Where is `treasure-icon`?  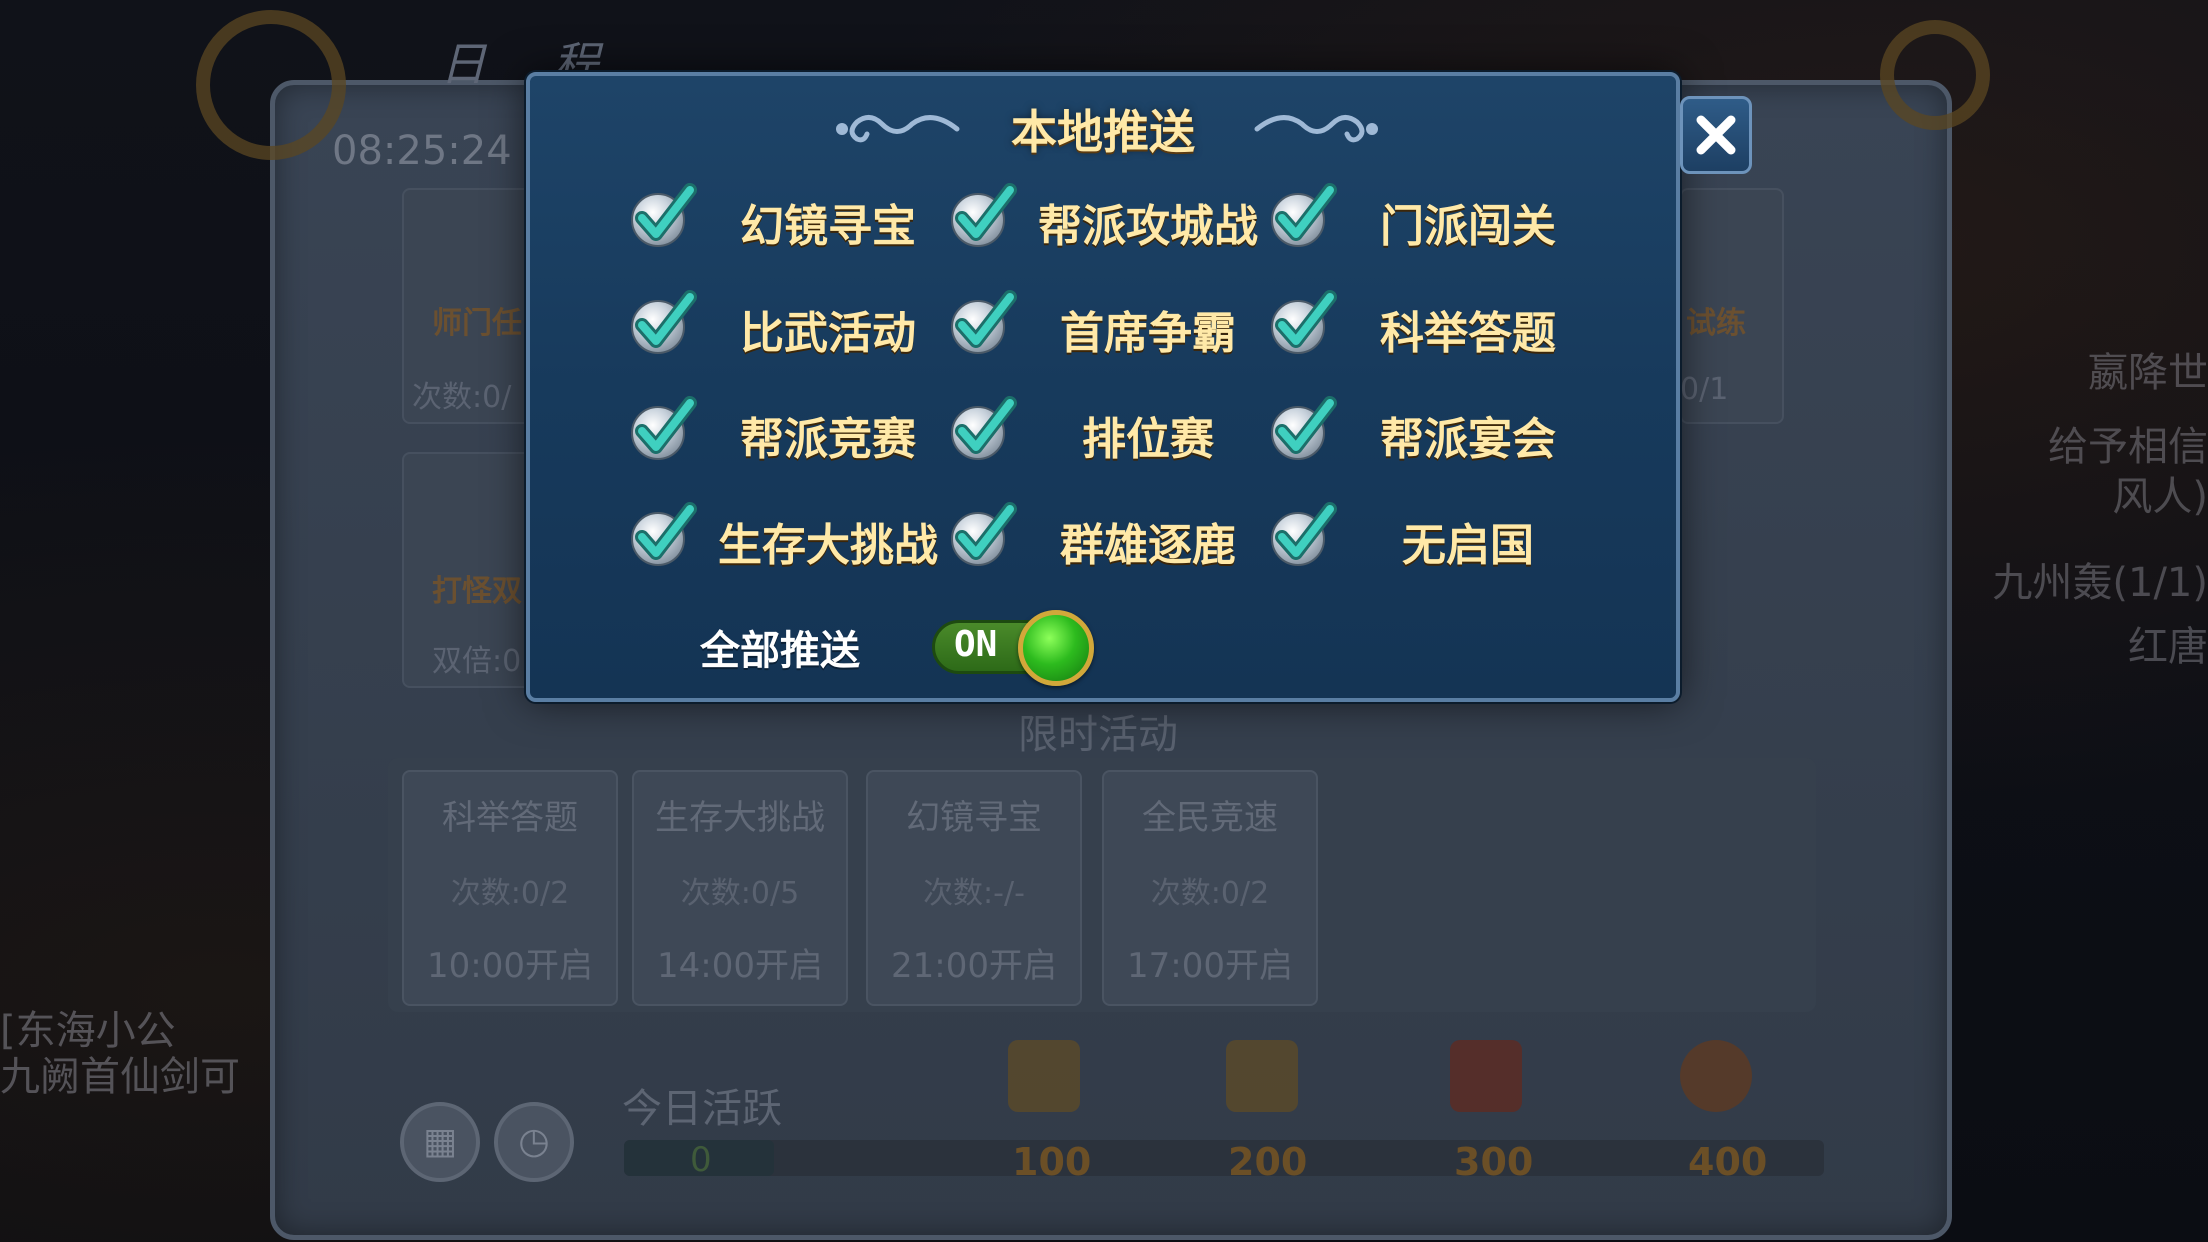 treasure-icon is located at coordinates (1716, 1076).